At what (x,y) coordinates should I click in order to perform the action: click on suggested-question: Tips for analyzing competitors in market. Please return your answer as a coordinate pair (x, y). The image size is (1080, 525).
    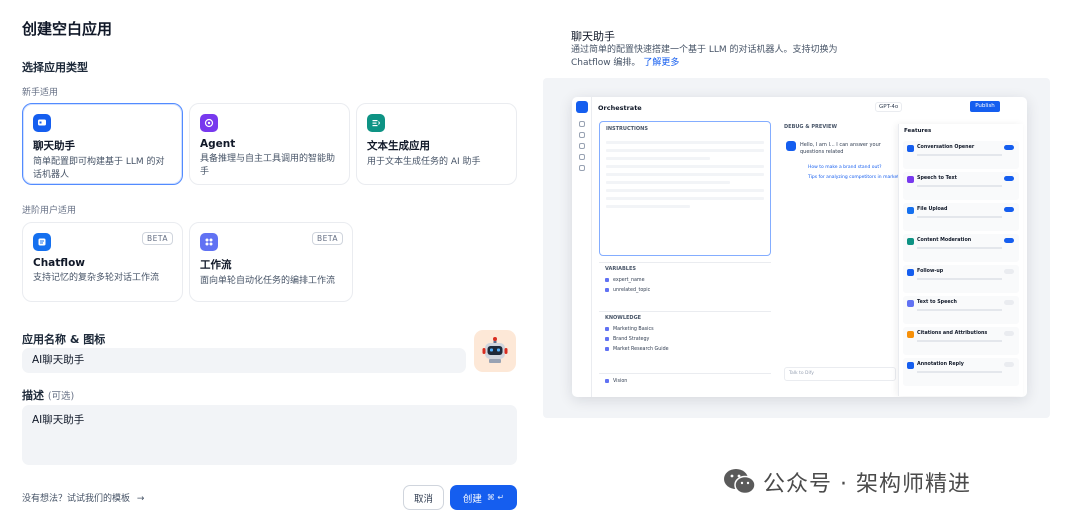
    Looking at the image, I should click on (854, 177).